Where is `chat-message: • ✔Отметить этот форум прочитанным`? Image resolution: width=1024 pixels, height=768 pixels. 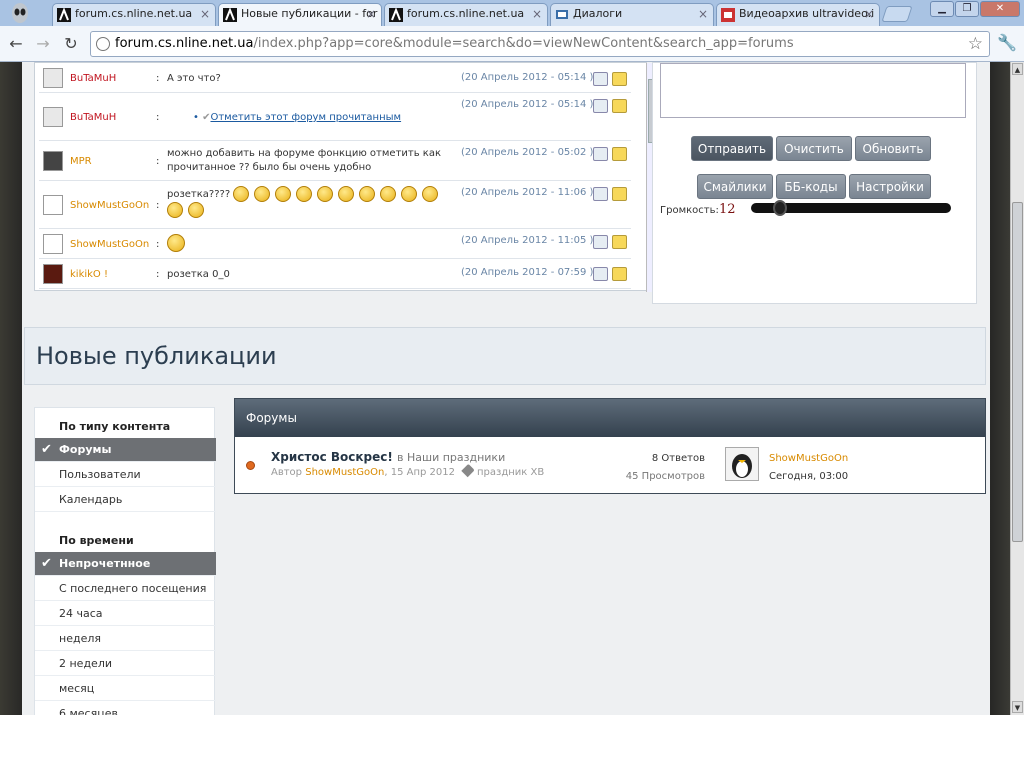
chat-message: • ✔Отметить этот форум прочитанным is located at coordinates (312, 118).